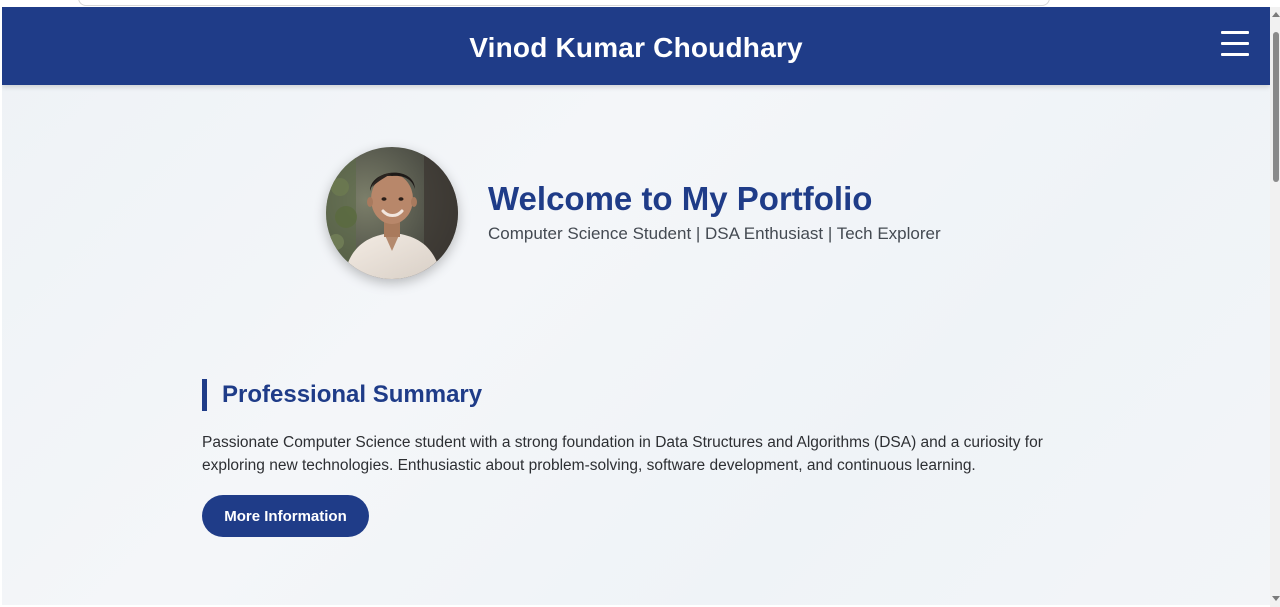 The height and width of the screenshot is (607, 1280). What do you see at coordinates (564, 3) in the screenshot?
I see `address-bar` at bounding box center [564, 3].